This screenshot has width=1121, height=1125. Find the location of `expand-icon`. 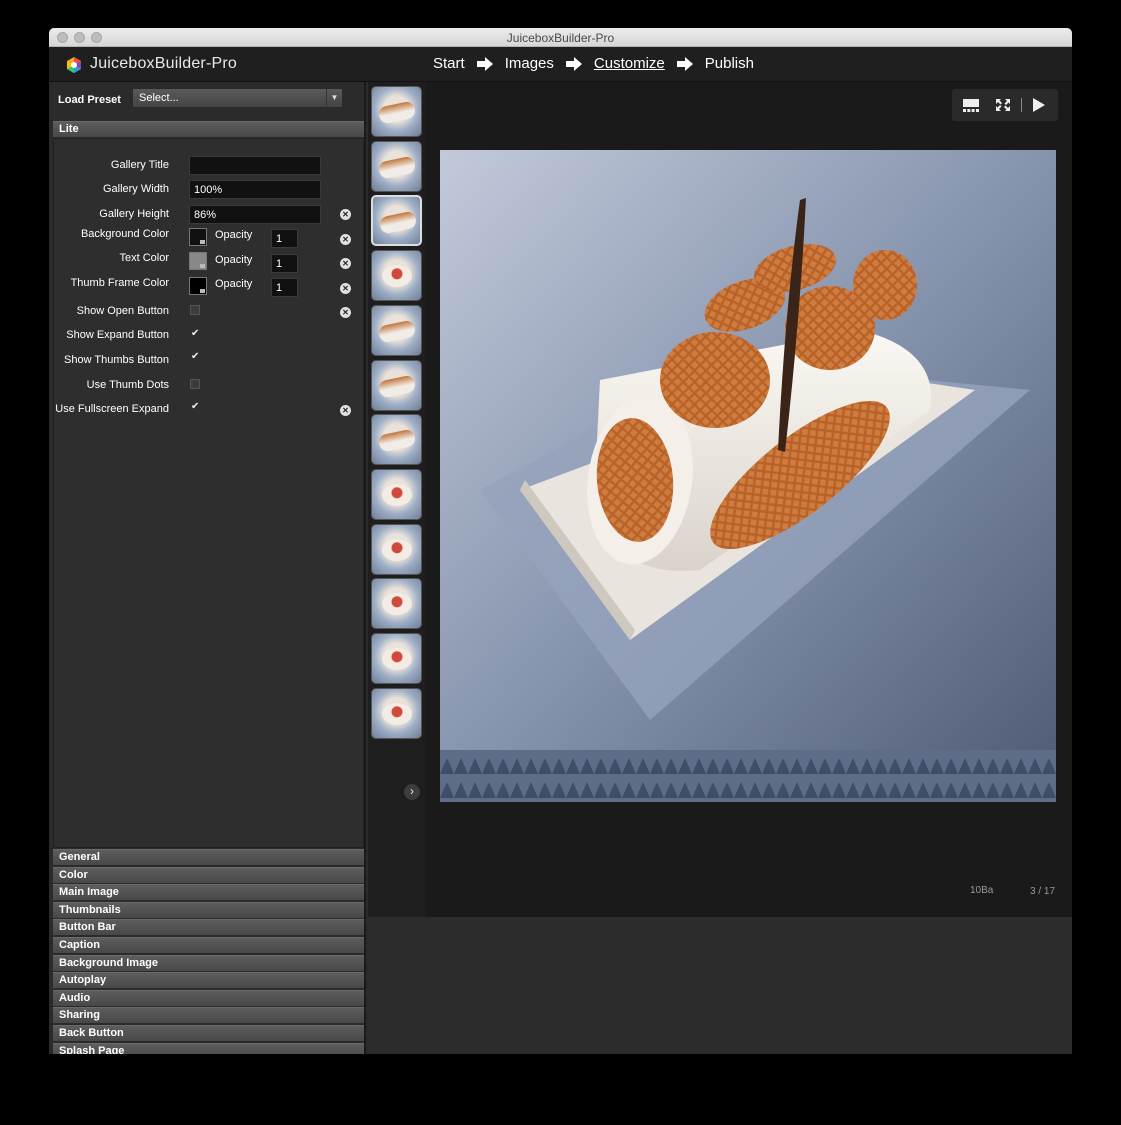

expand-icon is located at coordinates (1003, 105).